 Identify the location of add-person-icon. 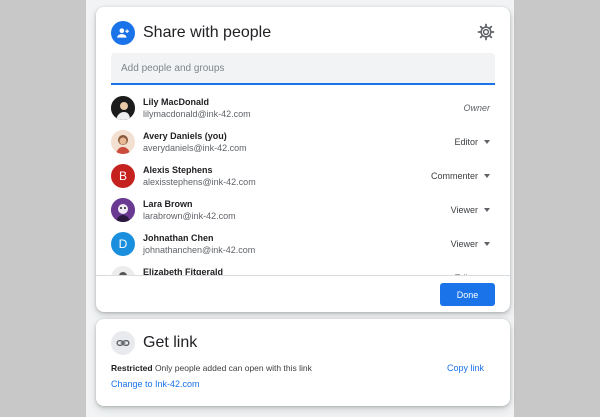
(123, 33).